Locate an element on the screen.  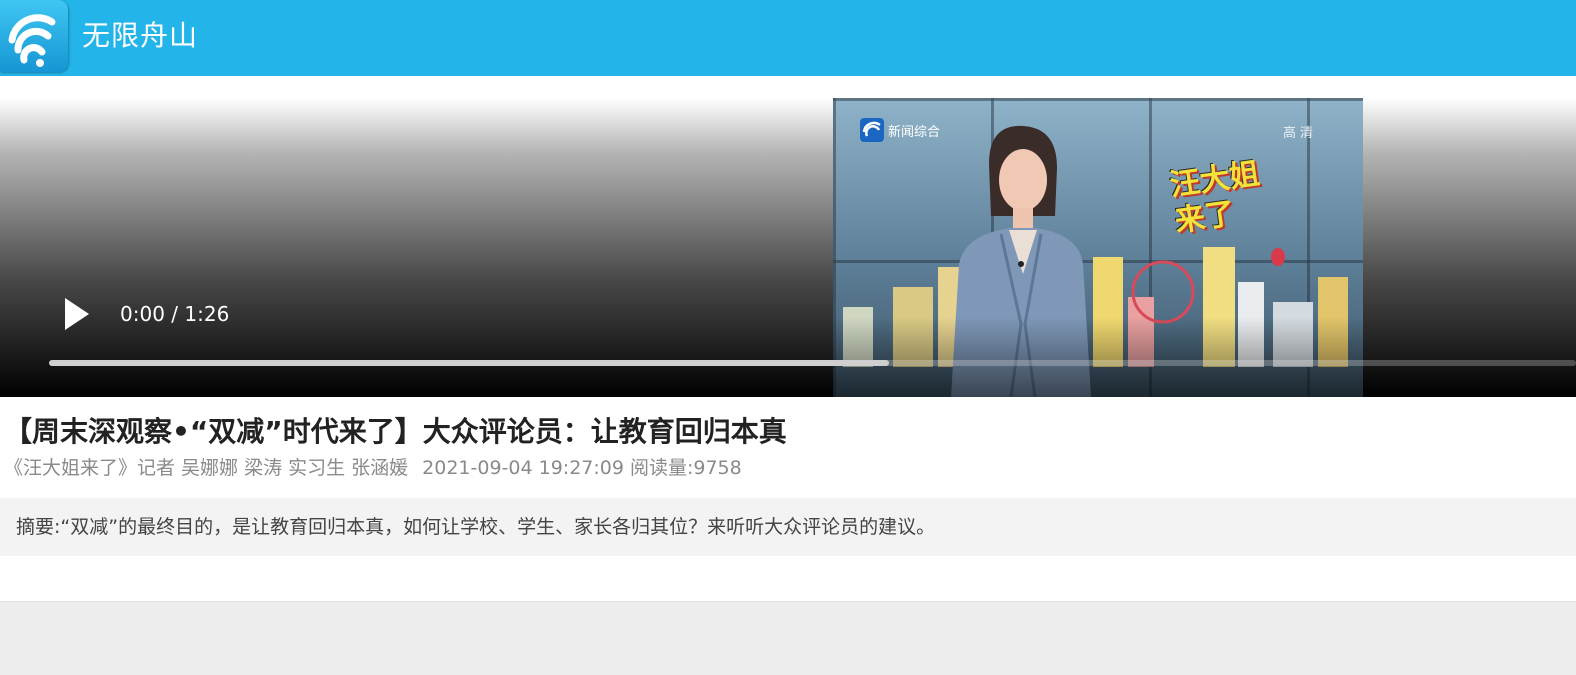
channel-label: 新闻综合 is located at coordinates (914, 132).